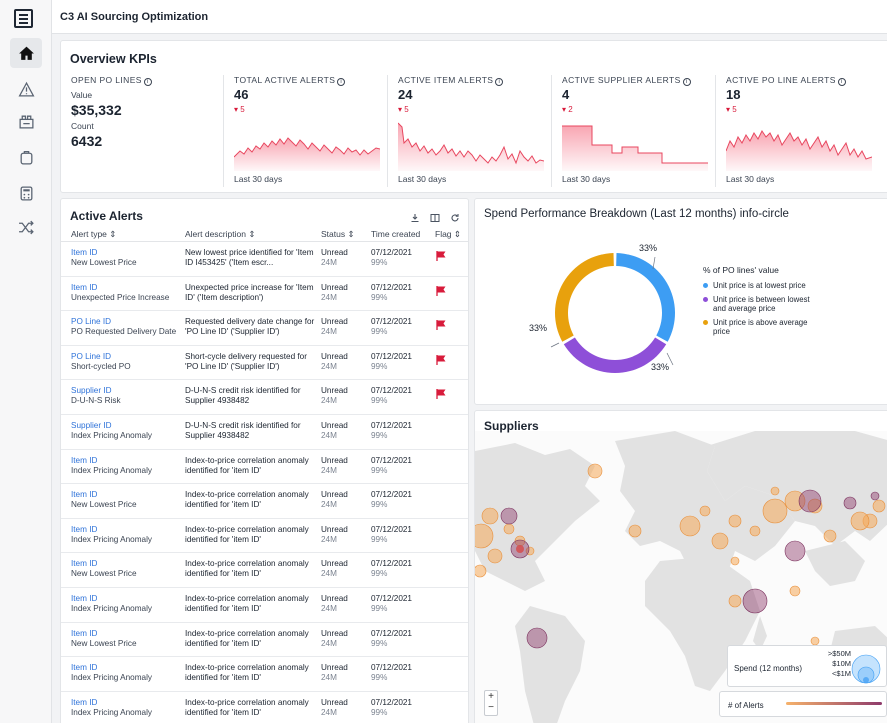 Image resolution: width=887 pixels, height=723 pixels. I want to click on shuffle-icon, so click(26, 227).